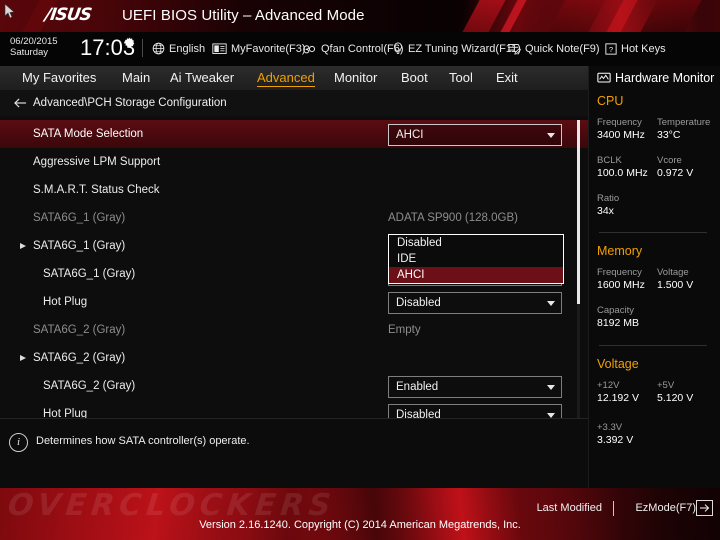  I want to click on breadcrumb: Advanced\PCH Storage Configuration, so click(294, 103).